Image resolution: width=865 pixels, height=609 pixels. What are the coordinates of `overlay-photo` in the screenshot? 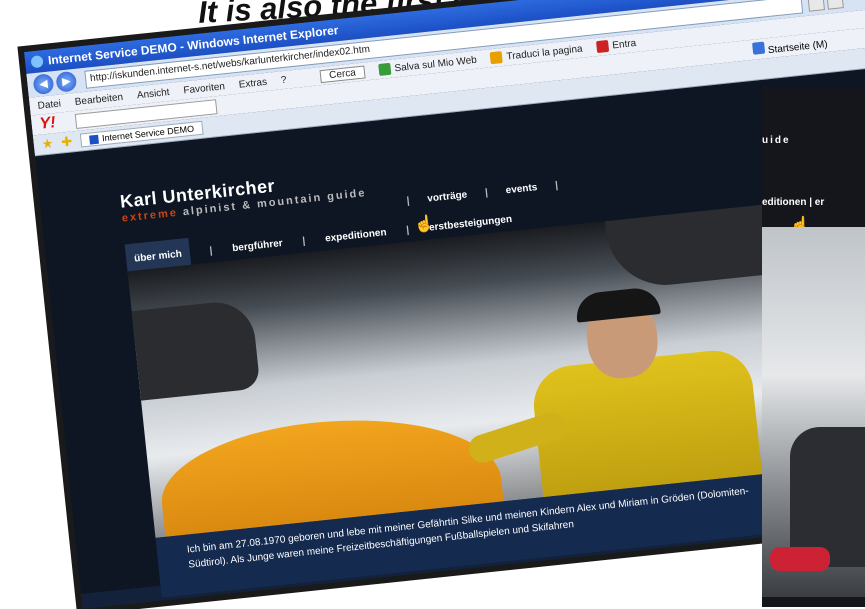 It's located at (813, 412).